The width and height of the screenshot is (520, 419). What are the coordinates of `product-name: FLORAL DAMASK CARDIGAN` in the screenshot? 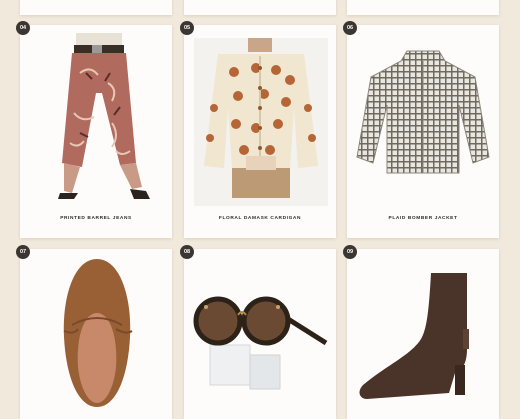 It's located at (260, 218).